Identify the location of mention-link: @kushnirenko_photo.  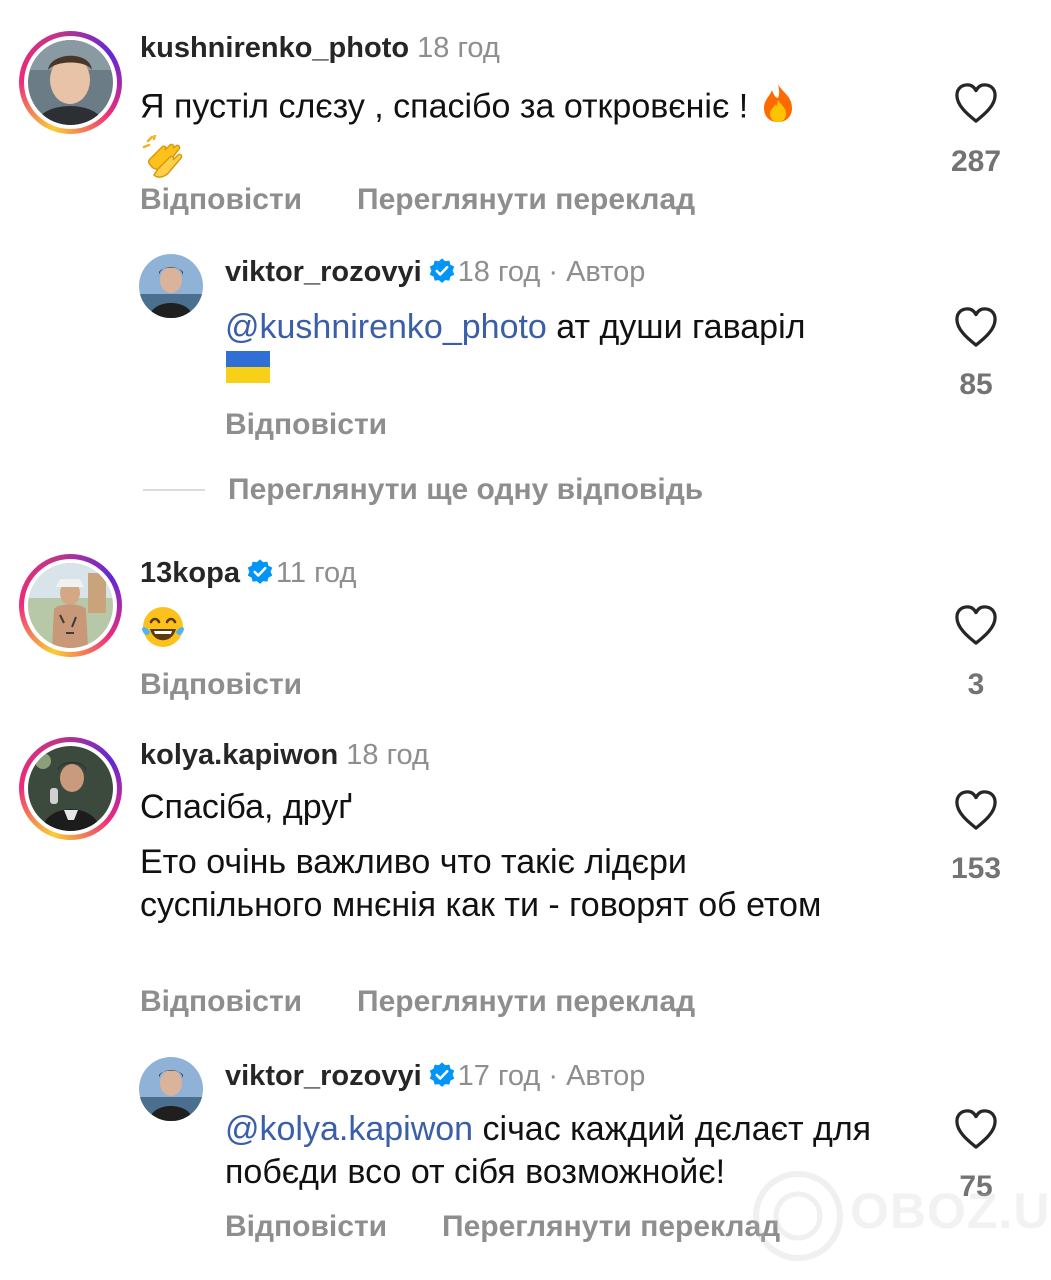
(386, 327).